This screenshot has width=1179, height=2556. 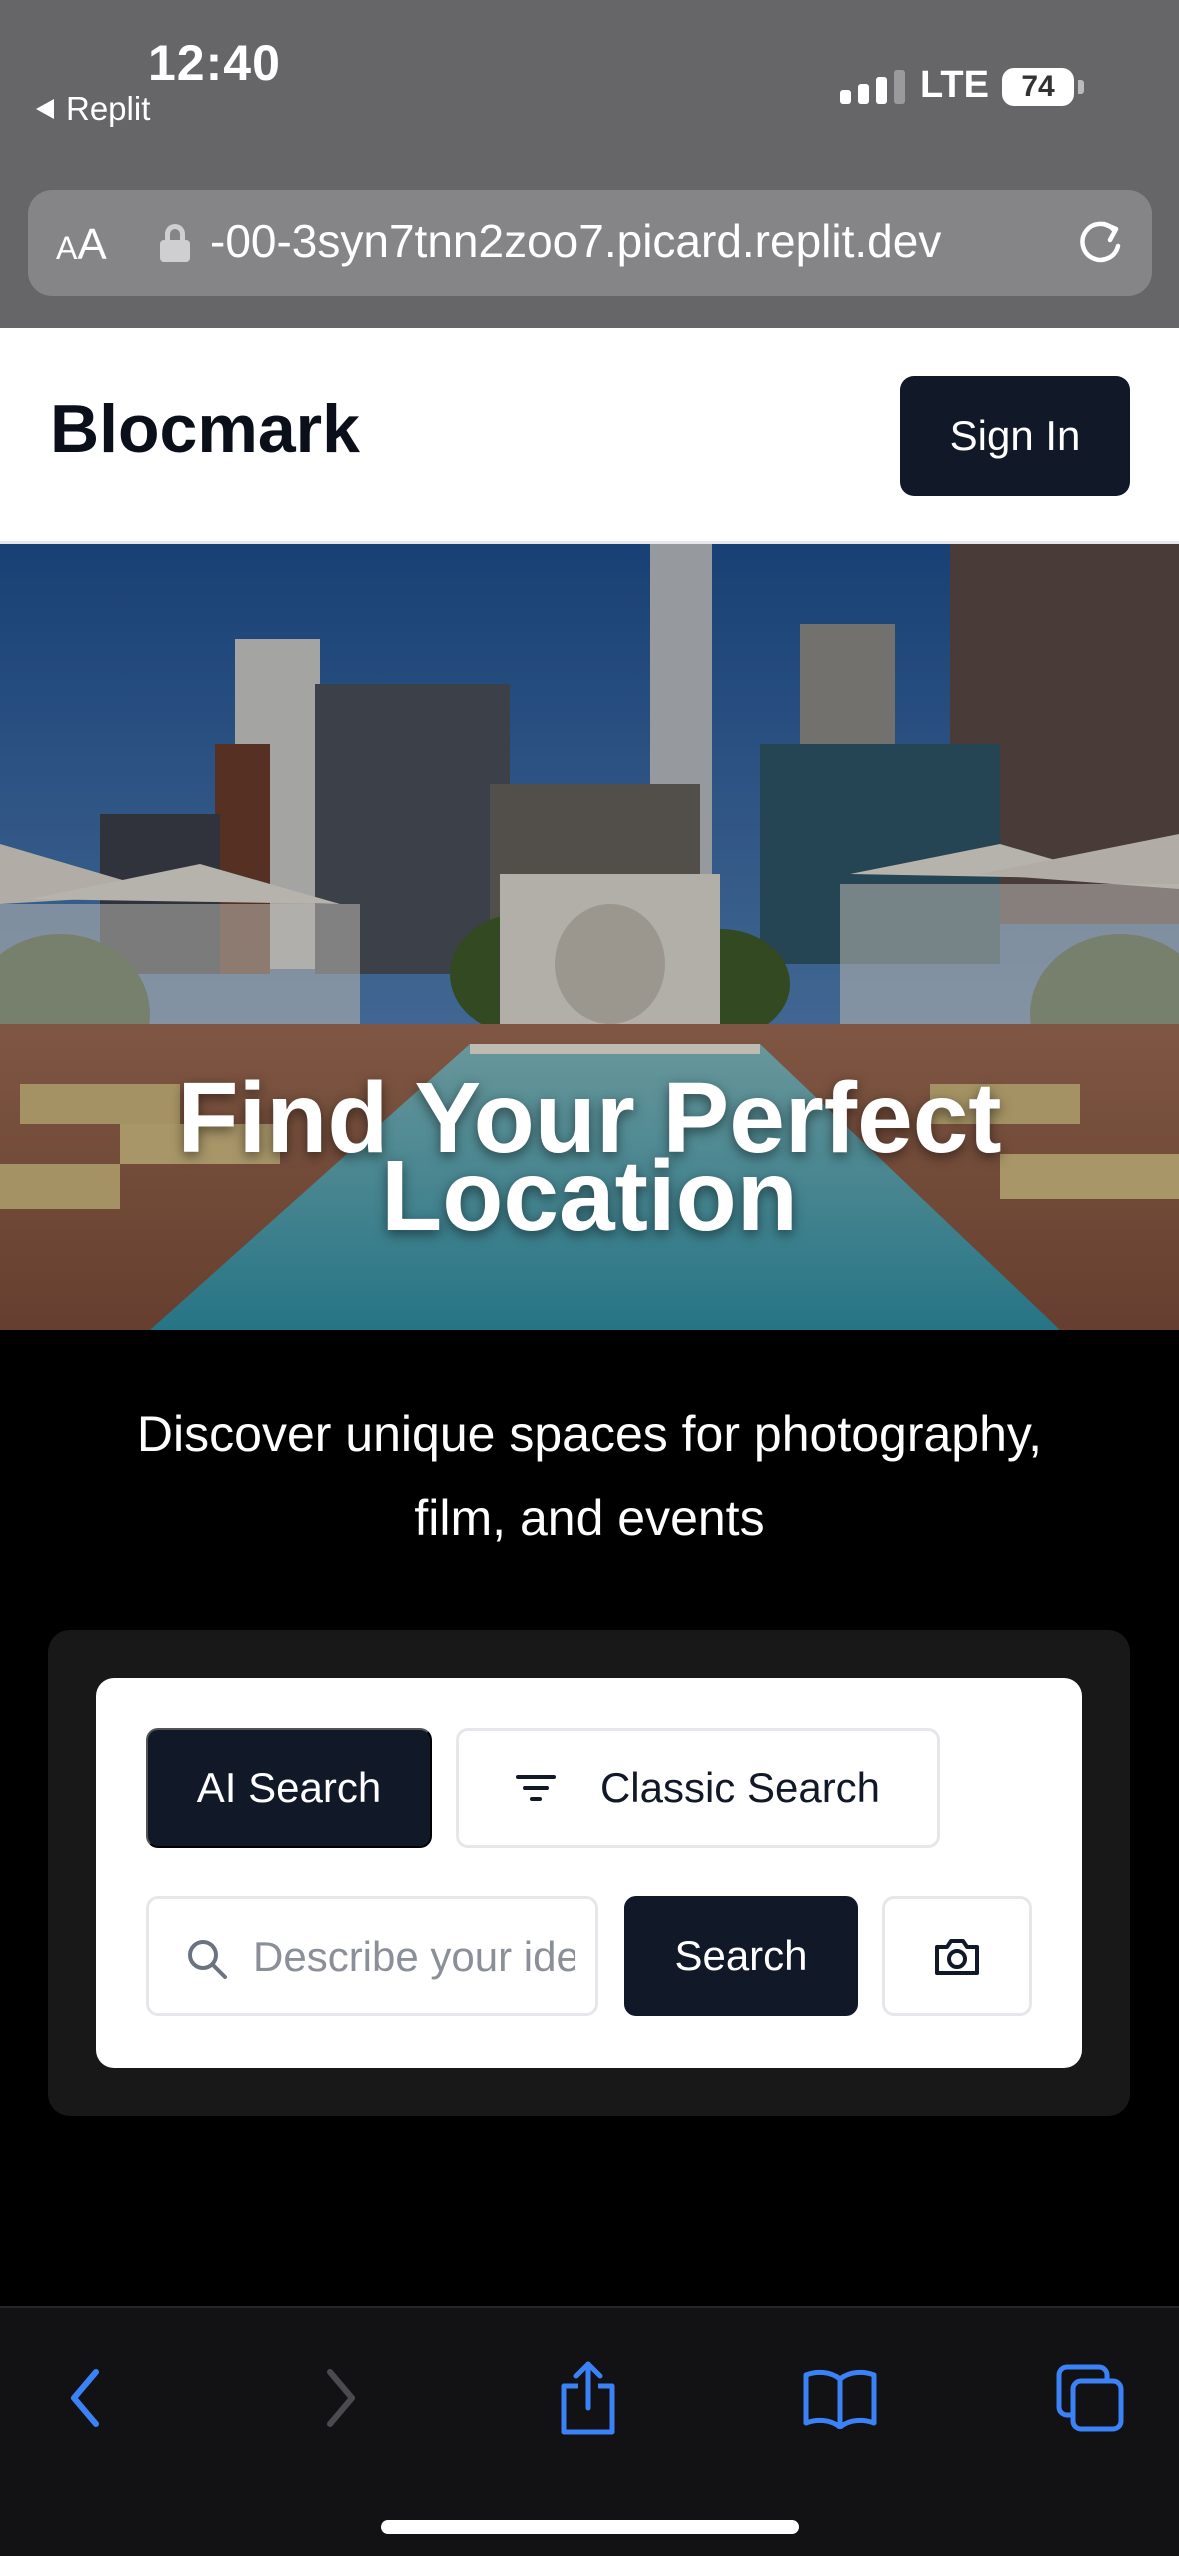 I want to click on search-input, so click(x=414, y=1957).